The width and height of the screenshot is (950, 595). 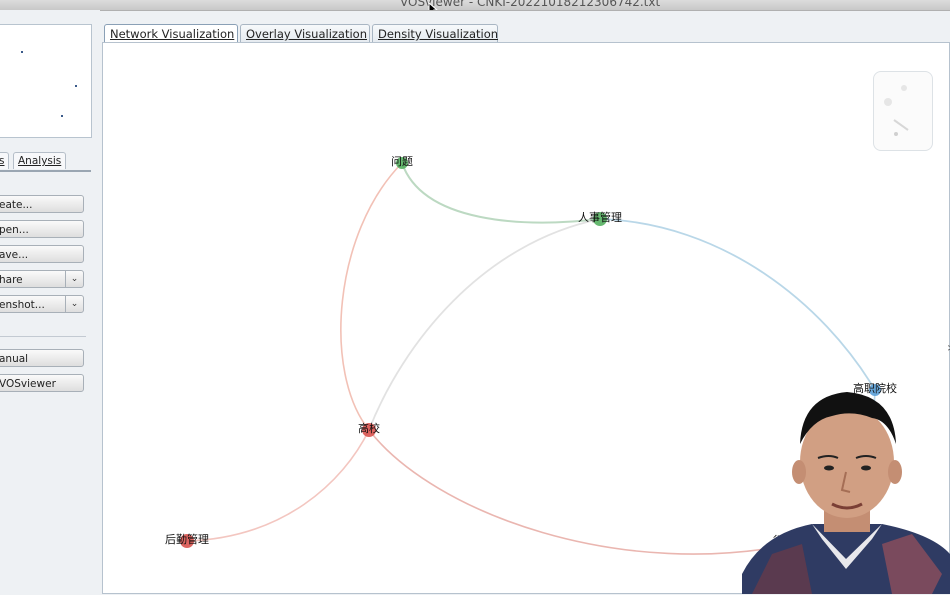 What do you see at coordinates (501, 193) in the screenshot?
I see `link-wenti-renshi` at bounding box center [501, 193].